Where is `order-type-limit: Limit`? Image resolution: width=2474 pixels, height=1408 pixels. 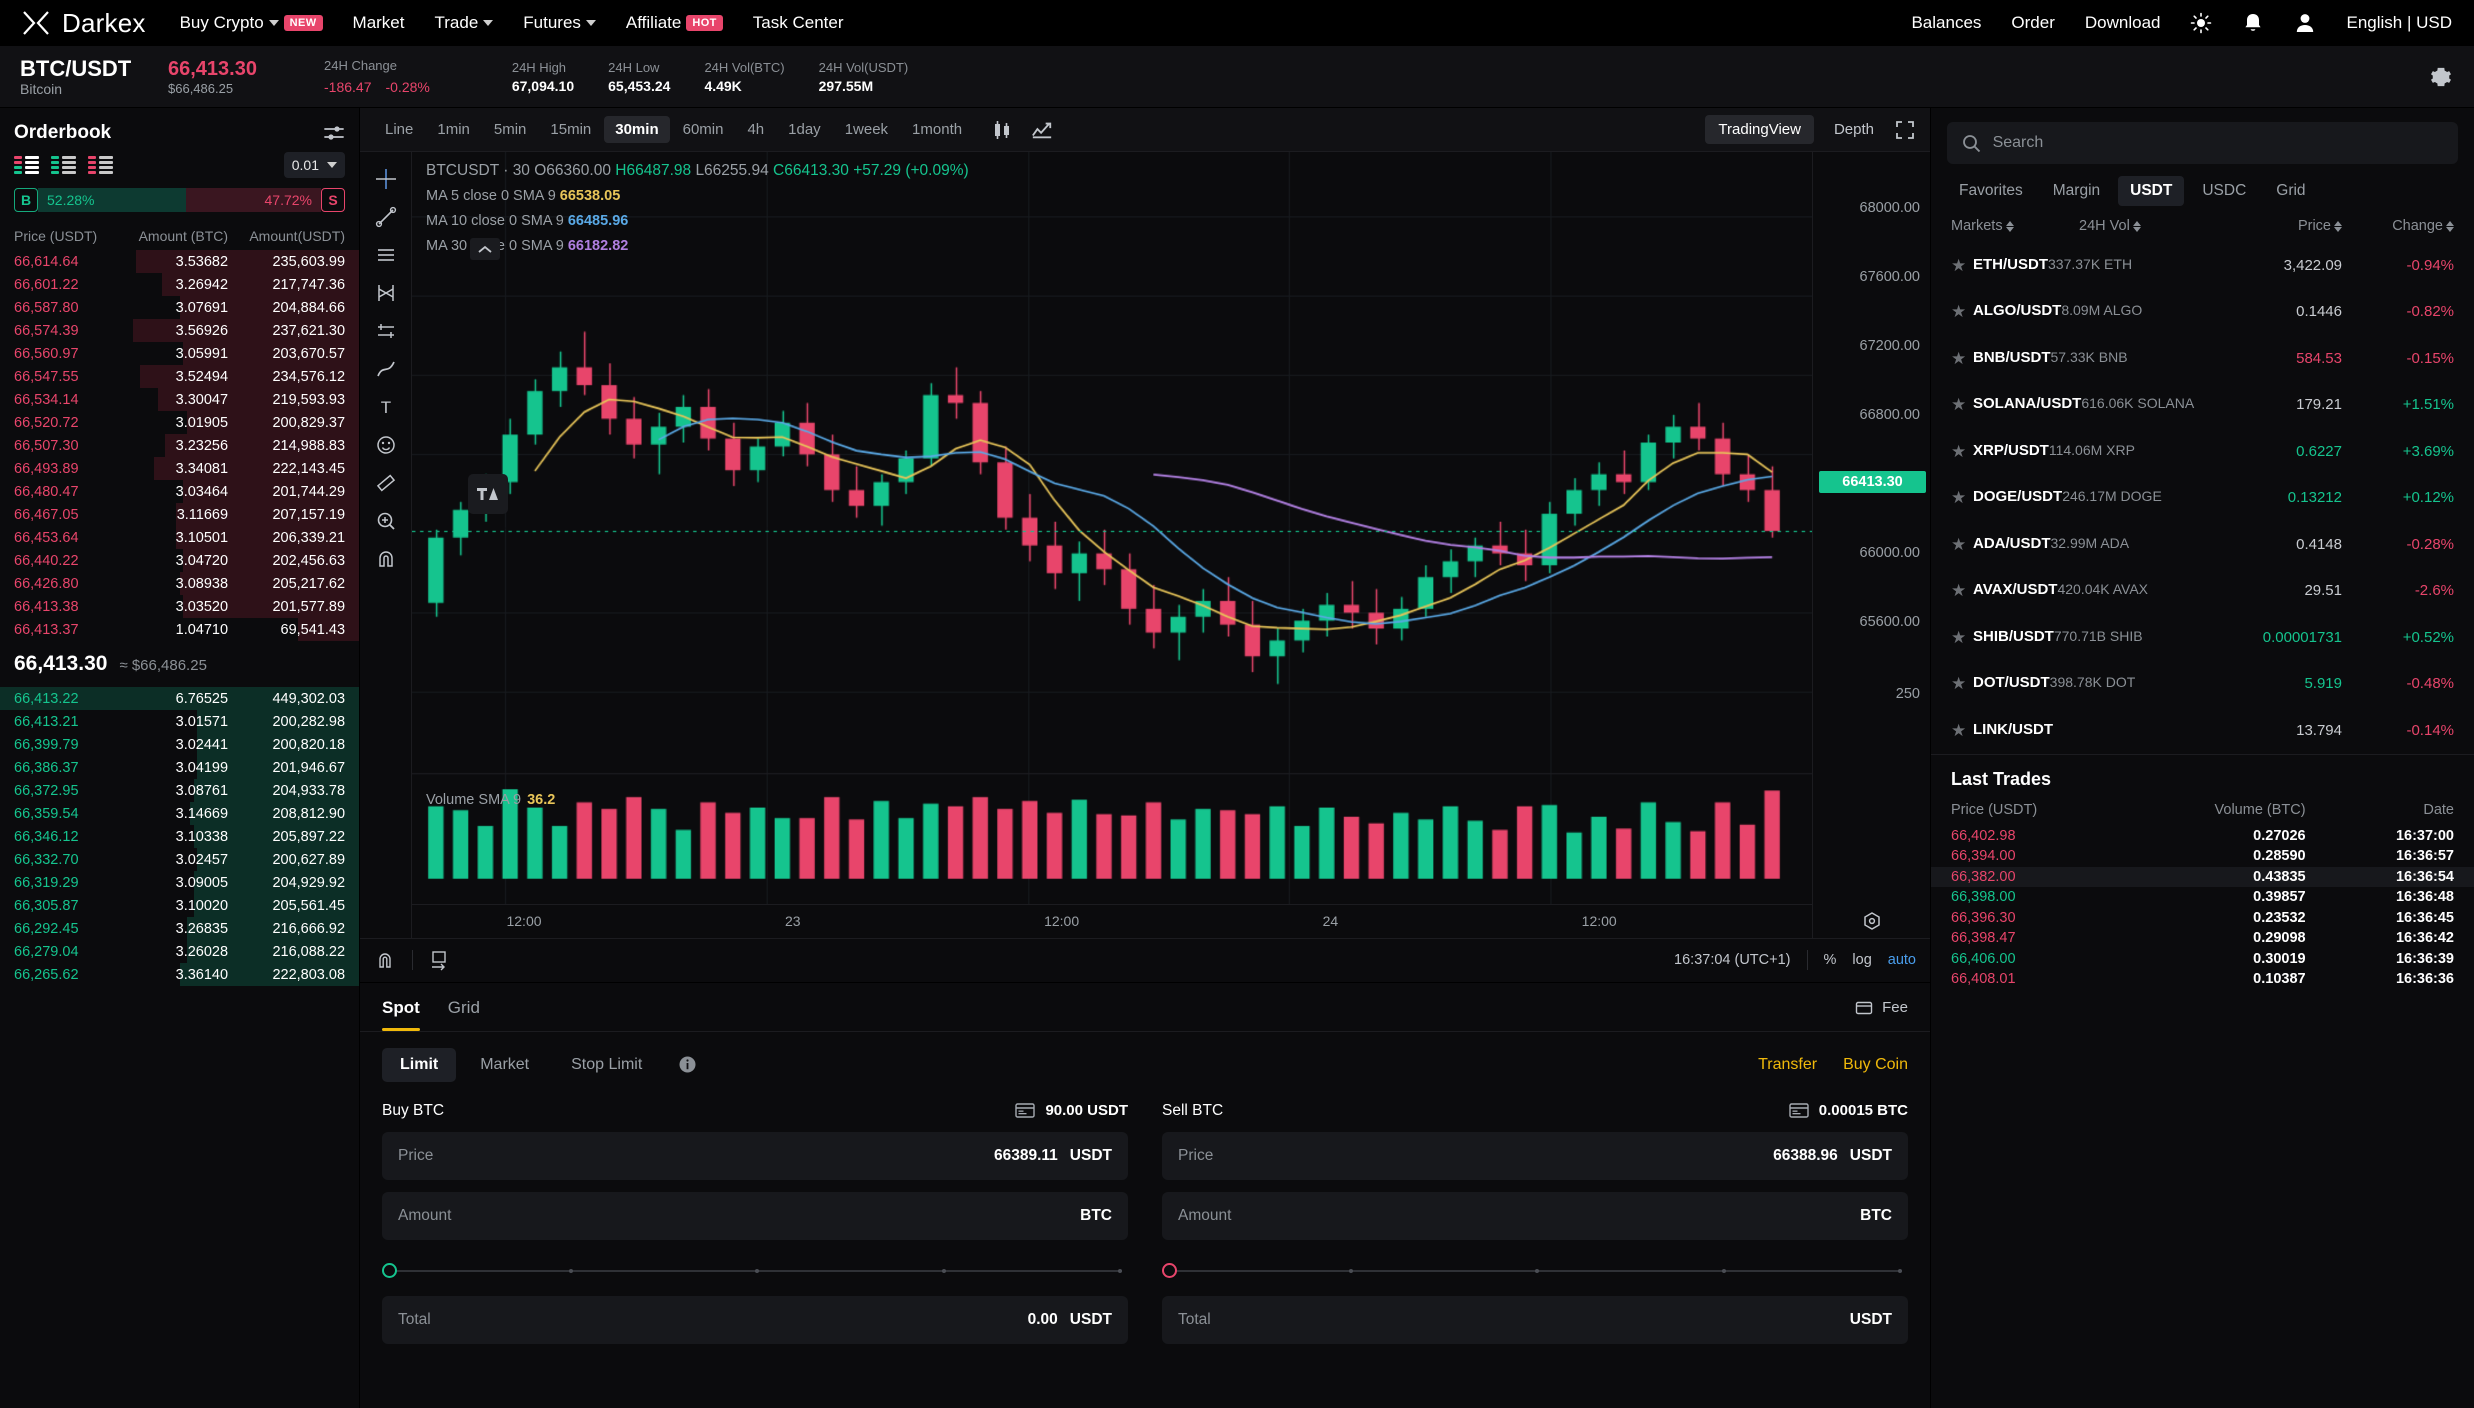 order-type-limit: Limit is located at coordinates (419, 1064).